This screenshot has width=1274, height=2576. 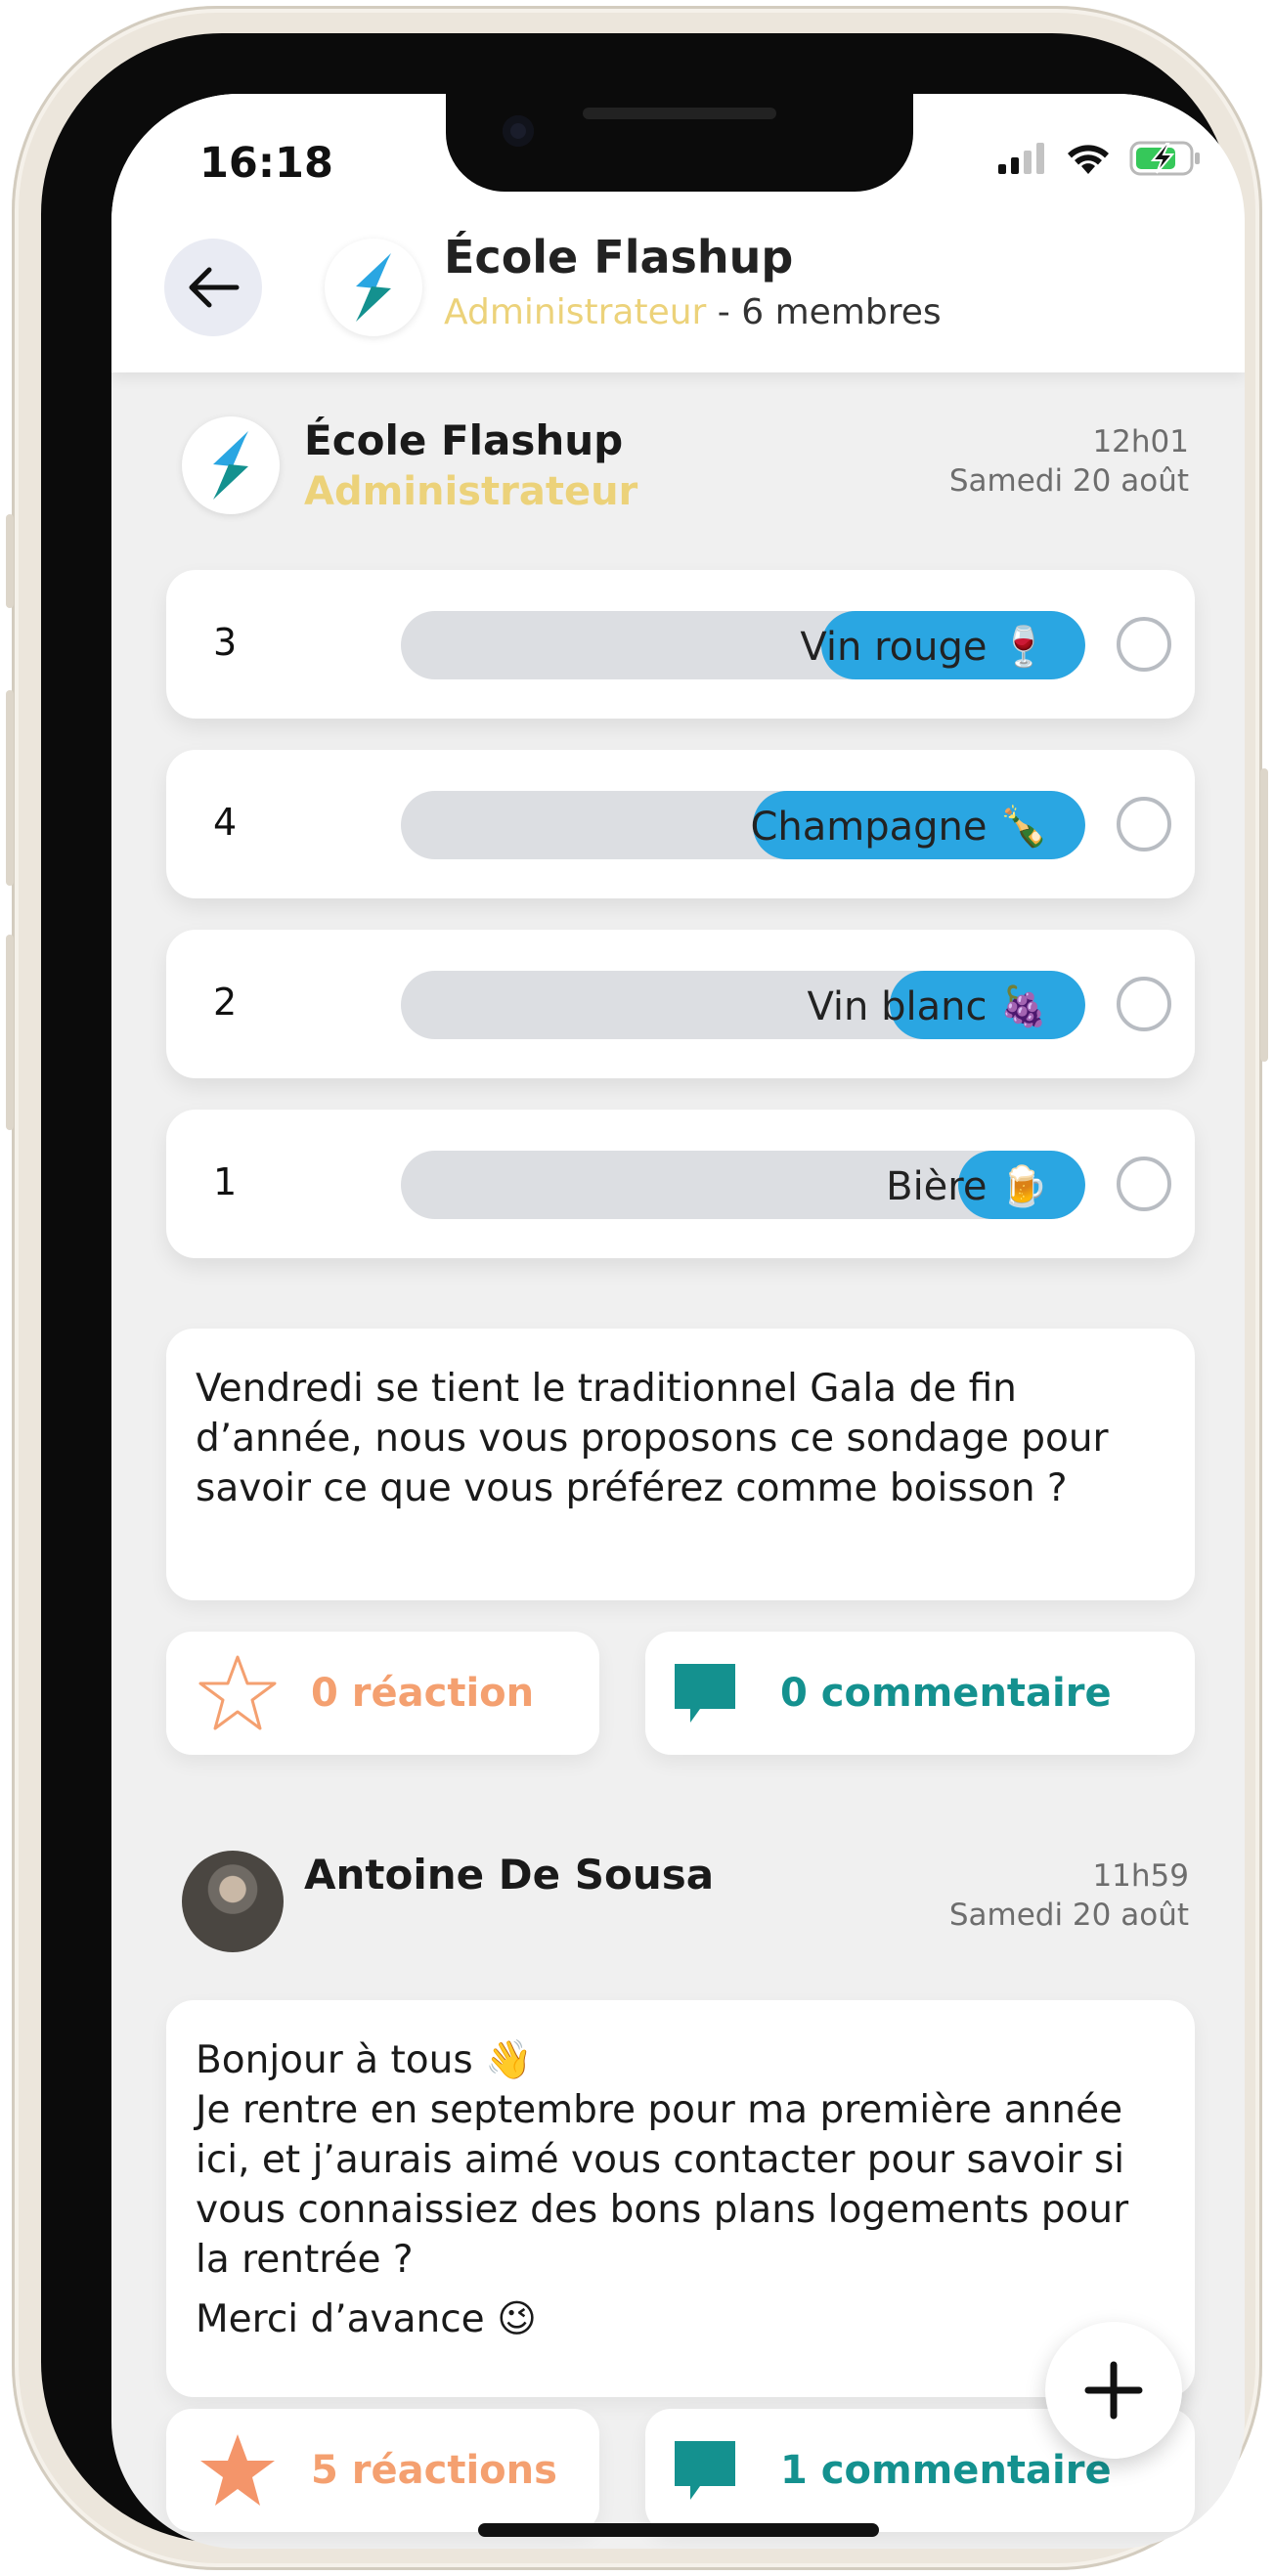 What do you see at coordinates (967, 1187) in the screenshot?
I see `poll-option-label: Bière 🍺` at bounding box center [967, 1187].